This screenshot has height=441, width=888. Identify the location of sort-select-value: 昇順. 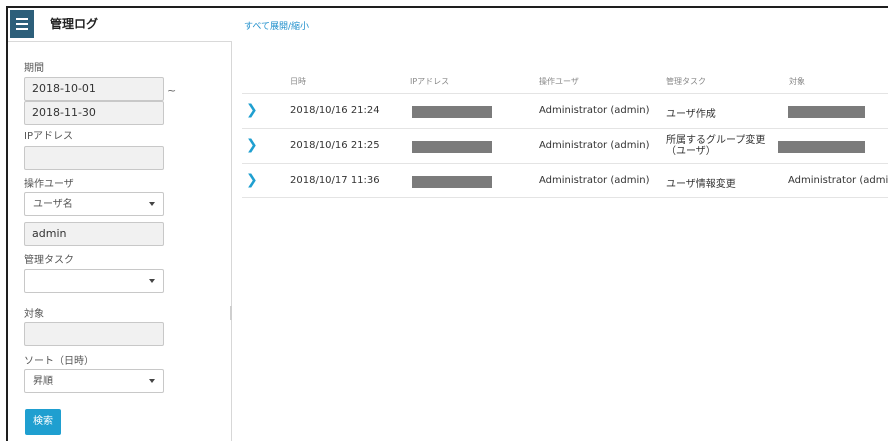
(43, 381).